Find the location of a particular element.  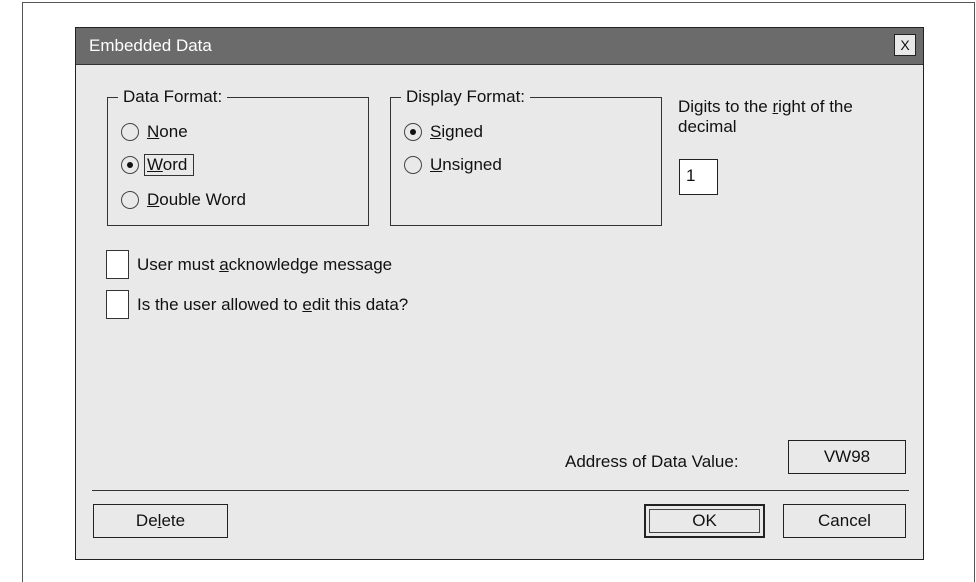

ok-focus-ring is located at coordinates (704, 521).